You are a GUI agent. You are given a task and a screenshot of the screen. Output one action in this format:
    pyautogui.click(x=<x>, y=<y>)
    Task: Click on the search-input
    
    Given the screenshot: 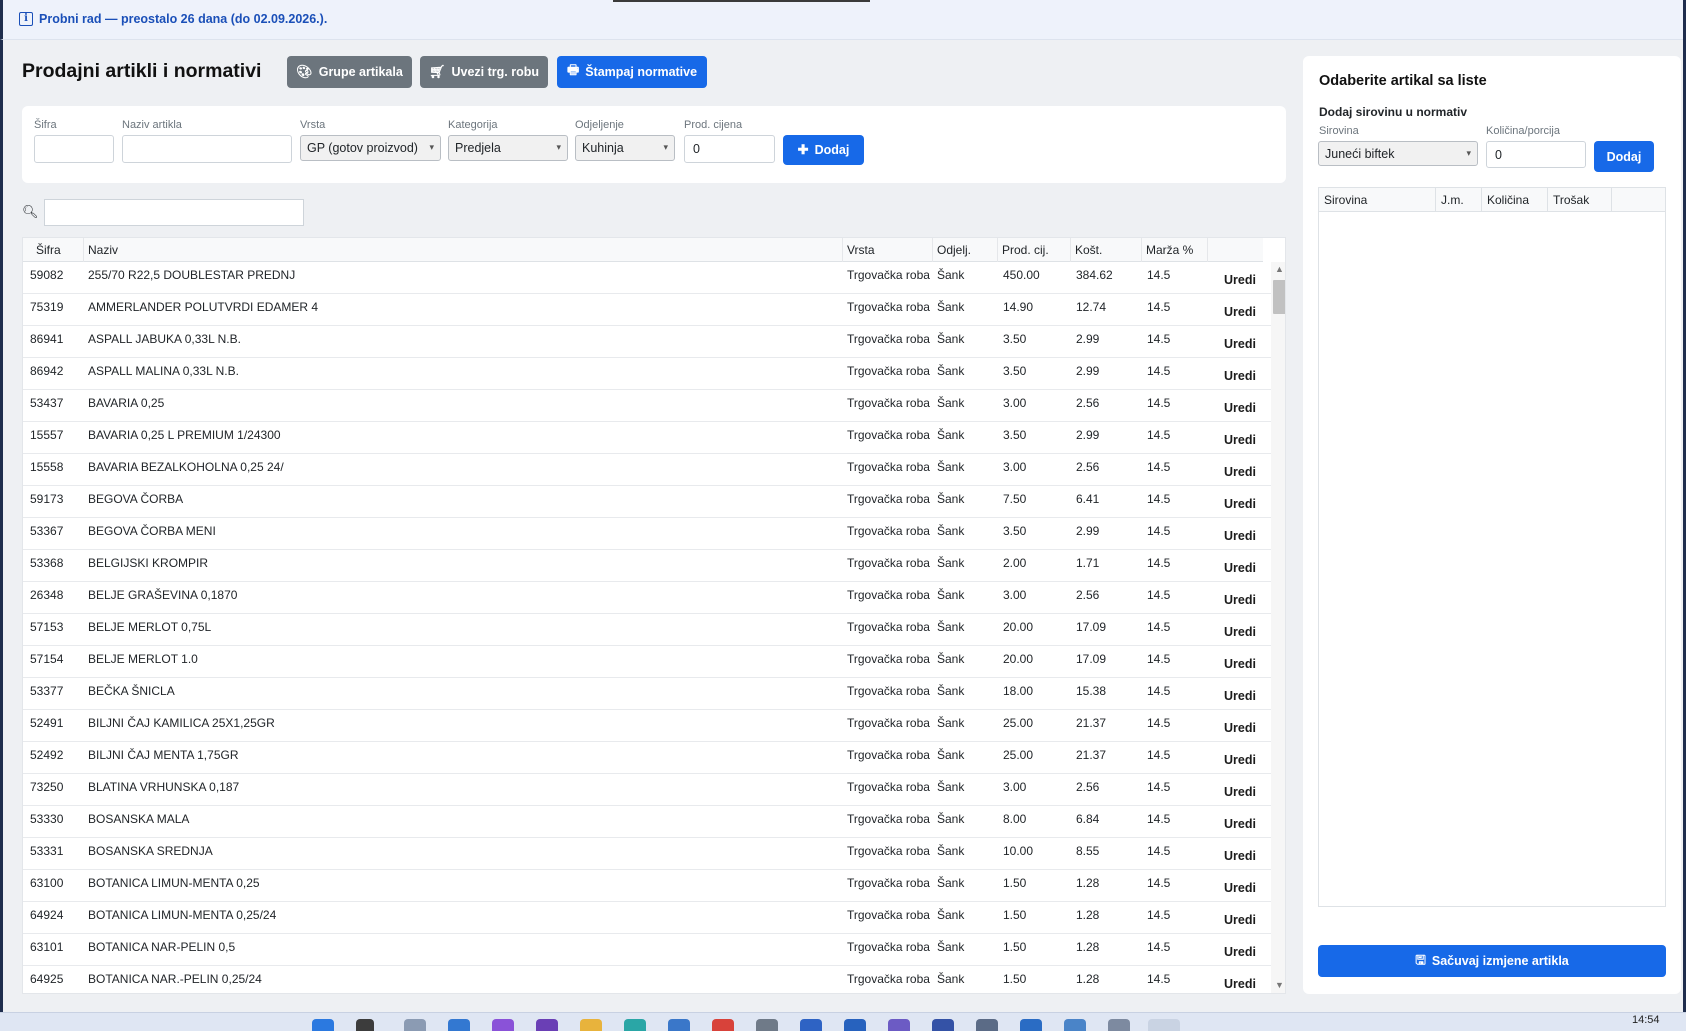 What is the action you would take?
    pyautogui.click(x=174, y=212)
    